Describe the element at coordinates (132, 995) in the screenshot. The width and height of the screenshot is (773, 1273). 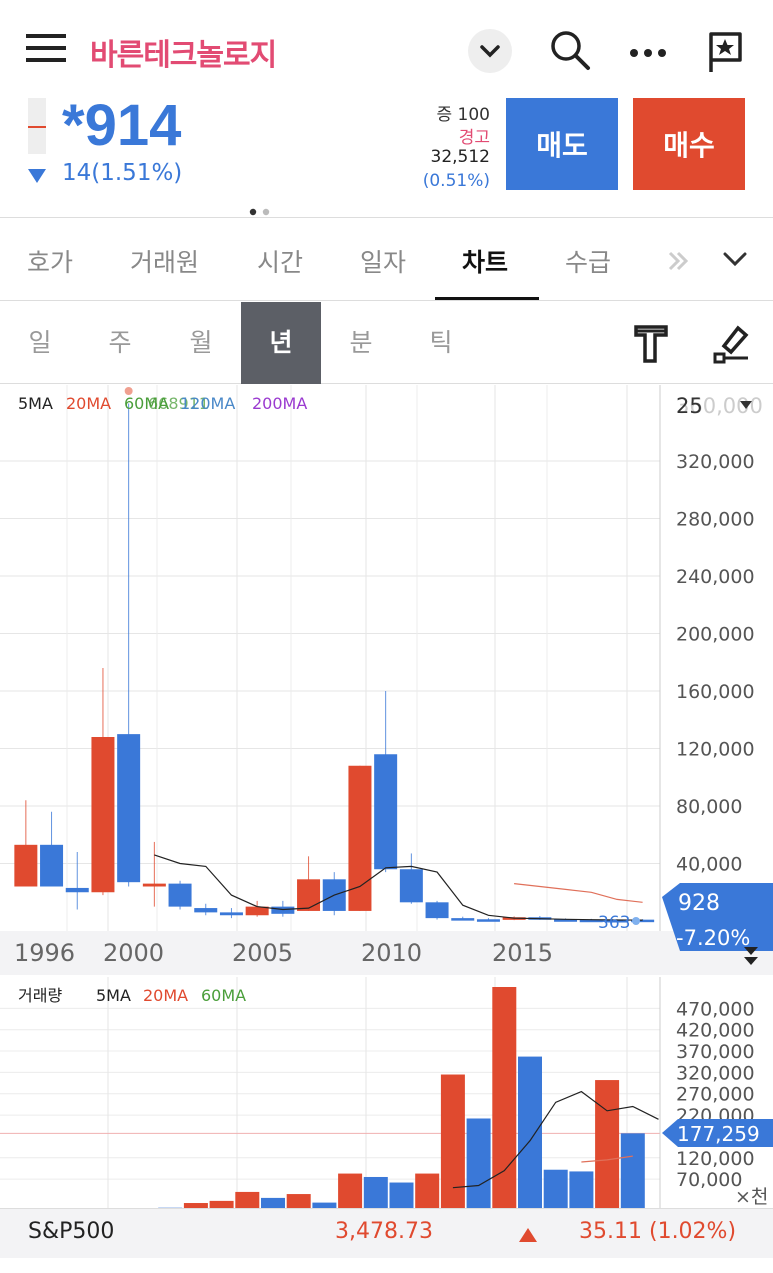
I see `volume-legend: 거래량 5MA 20MA 60MA` at that location.